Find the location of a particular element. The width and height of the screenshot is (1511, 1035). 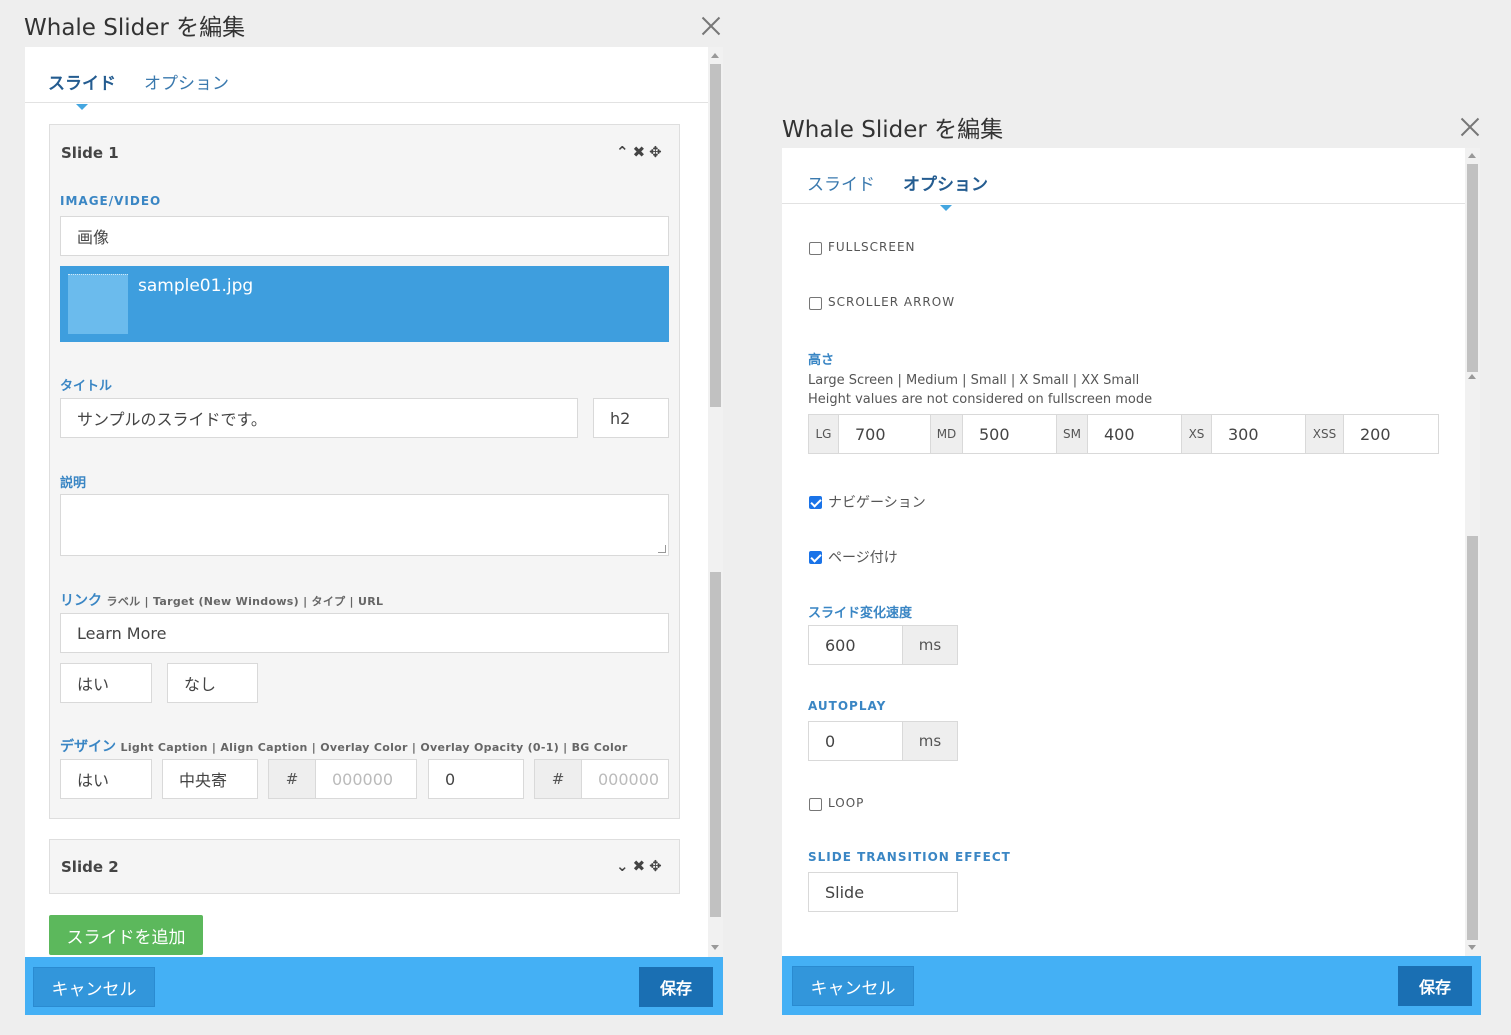

height-md-input: 500 is located at coordinates (1009, 434).